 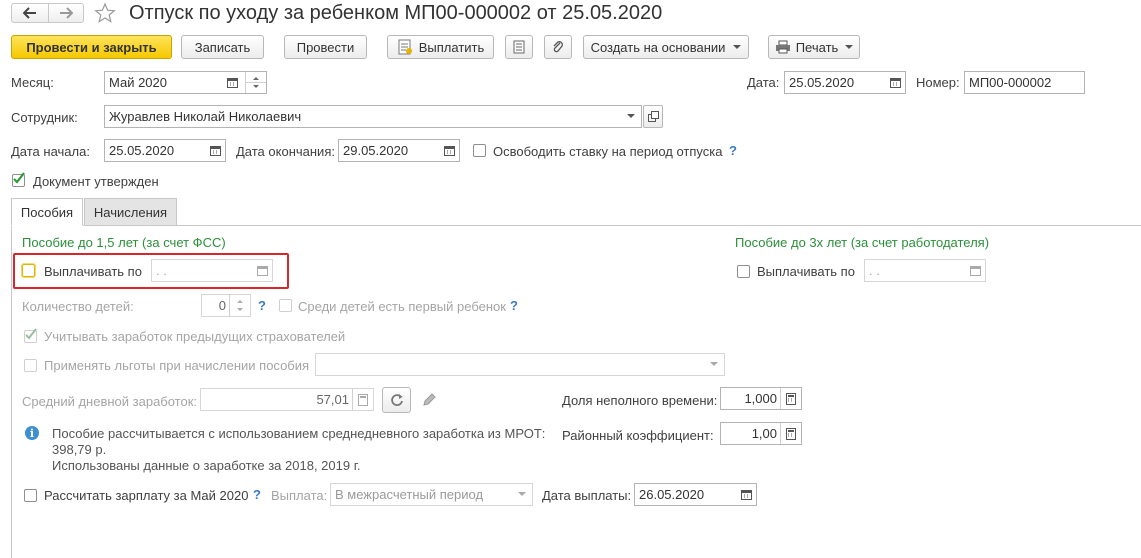 I want to click on pencil-icon, so click(x=429, y=399).